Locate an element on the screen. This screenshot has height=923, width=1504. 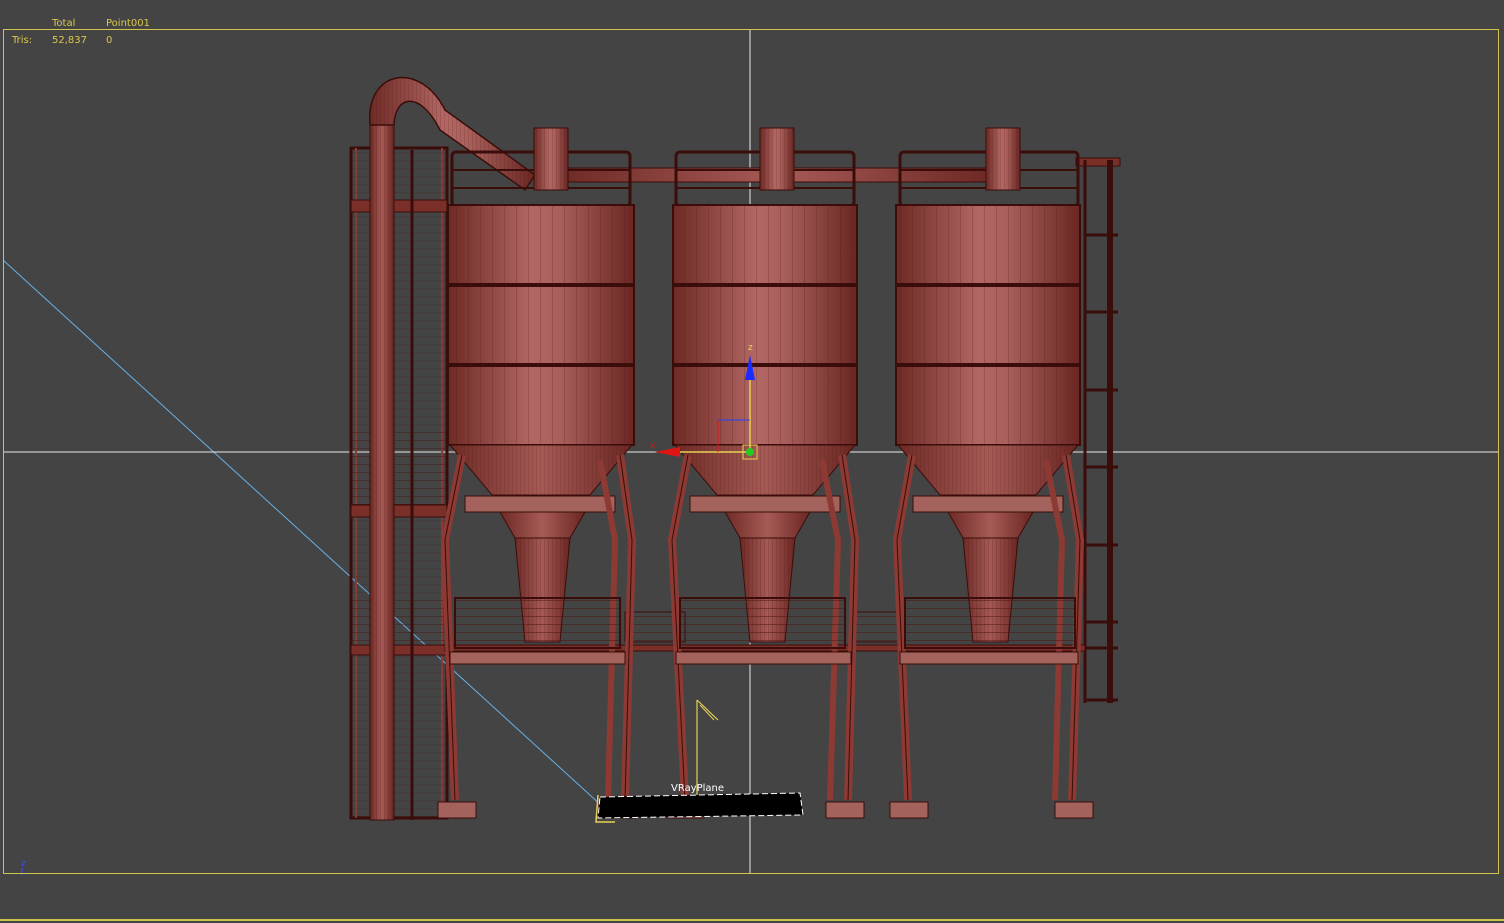
viewport-bottom-area is located at coordinates (752, 899).